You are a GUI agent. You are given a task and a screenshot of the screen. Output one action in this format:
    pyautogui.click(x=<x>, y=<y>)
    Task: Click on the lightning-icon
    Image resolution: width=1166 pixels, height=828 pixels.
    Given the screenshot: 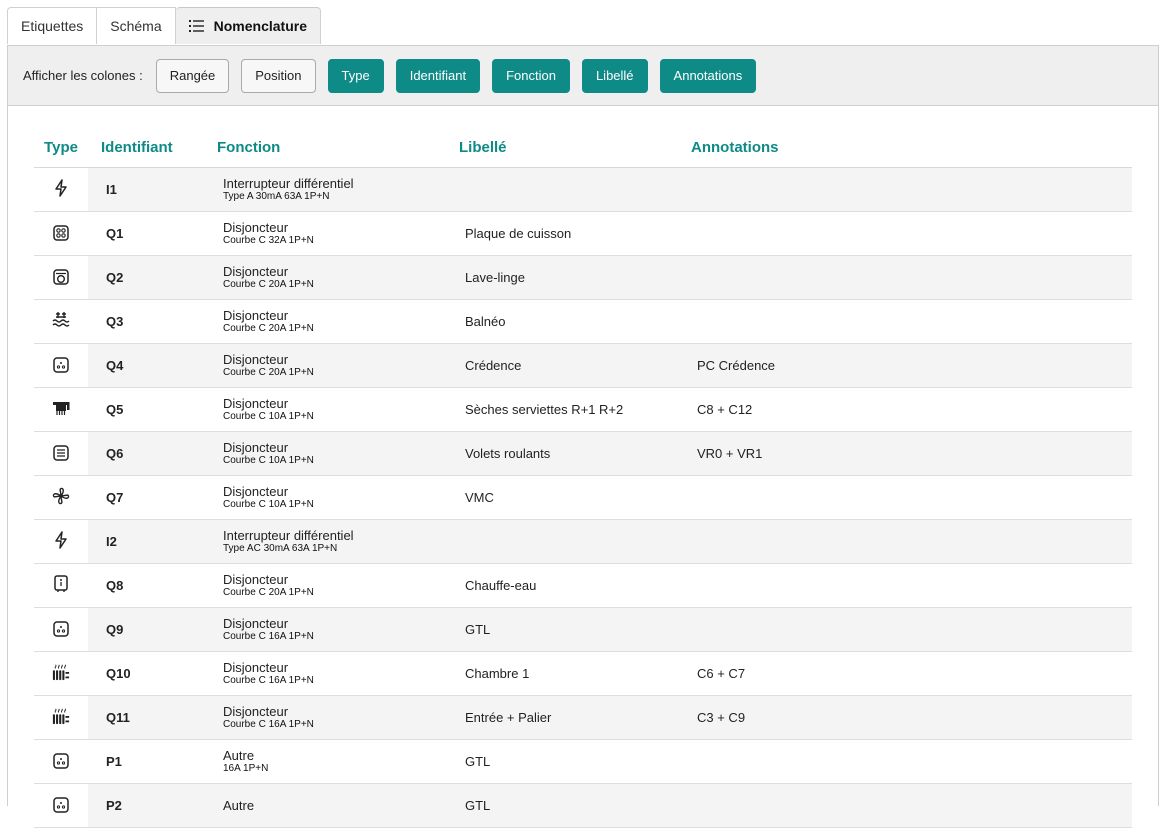 What is the action you would take?
    pyautogui.click(x=61, y=188)
    